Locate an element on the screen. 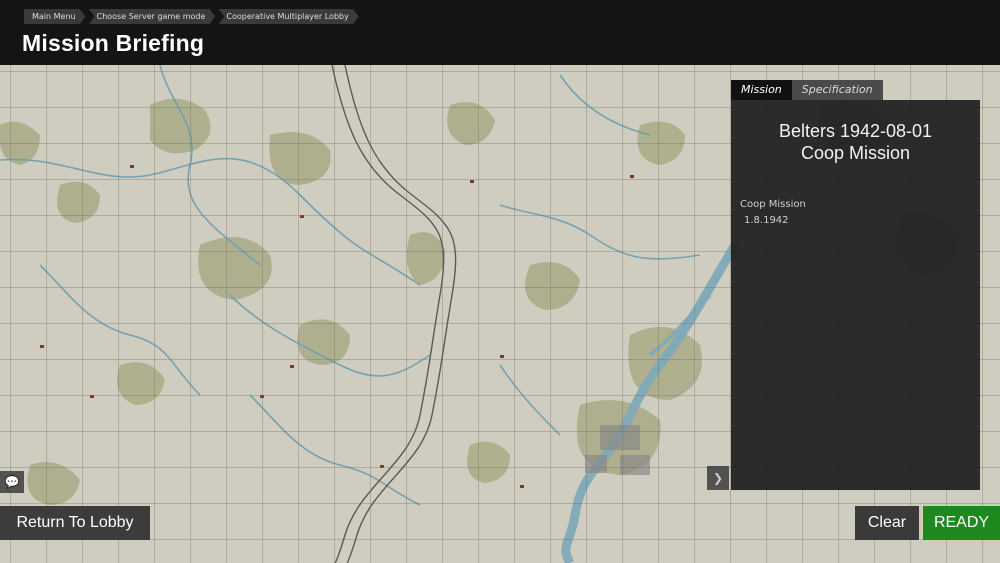 The image size is (1000, 563). breadcrumb-coop-lobby: Cooperative Multiplayer Lobby is located at coordinates (288, 16).